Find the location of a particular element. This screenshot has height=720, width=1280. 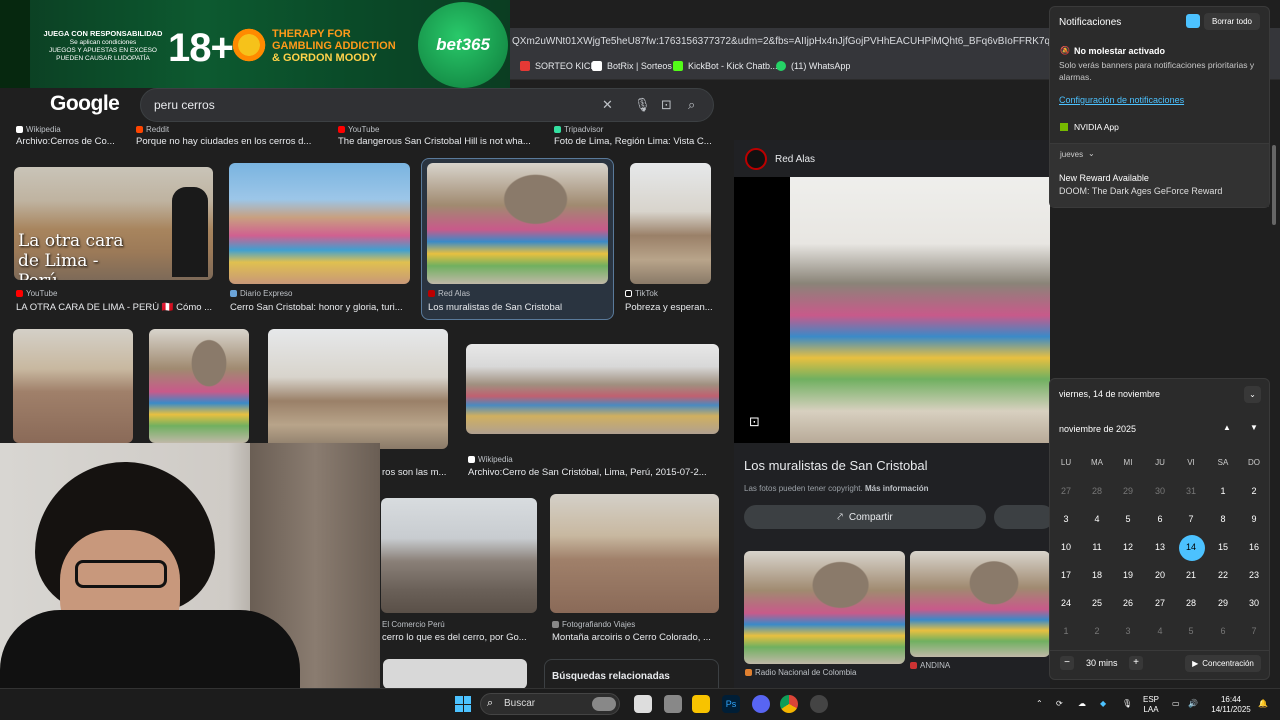

calendar-day: 10 is located at coordinates (1066, 547).